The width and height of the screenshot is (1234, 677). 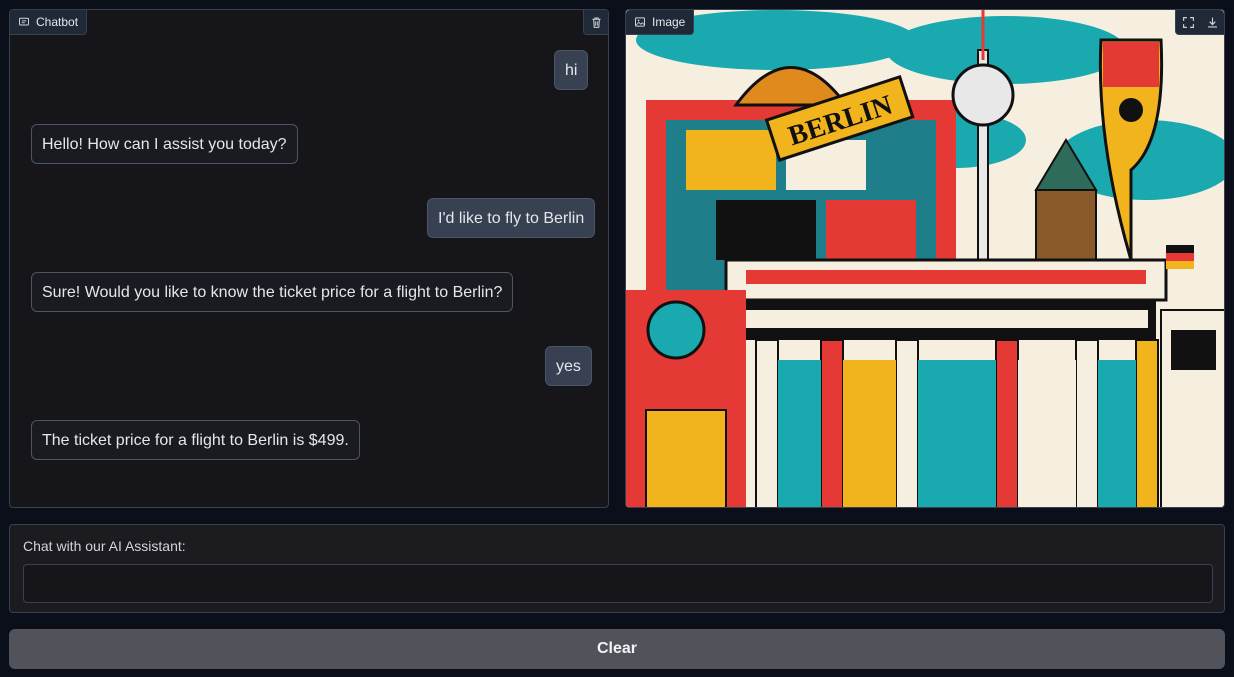 I want to click on image-icon, so click(x=640, y=22).